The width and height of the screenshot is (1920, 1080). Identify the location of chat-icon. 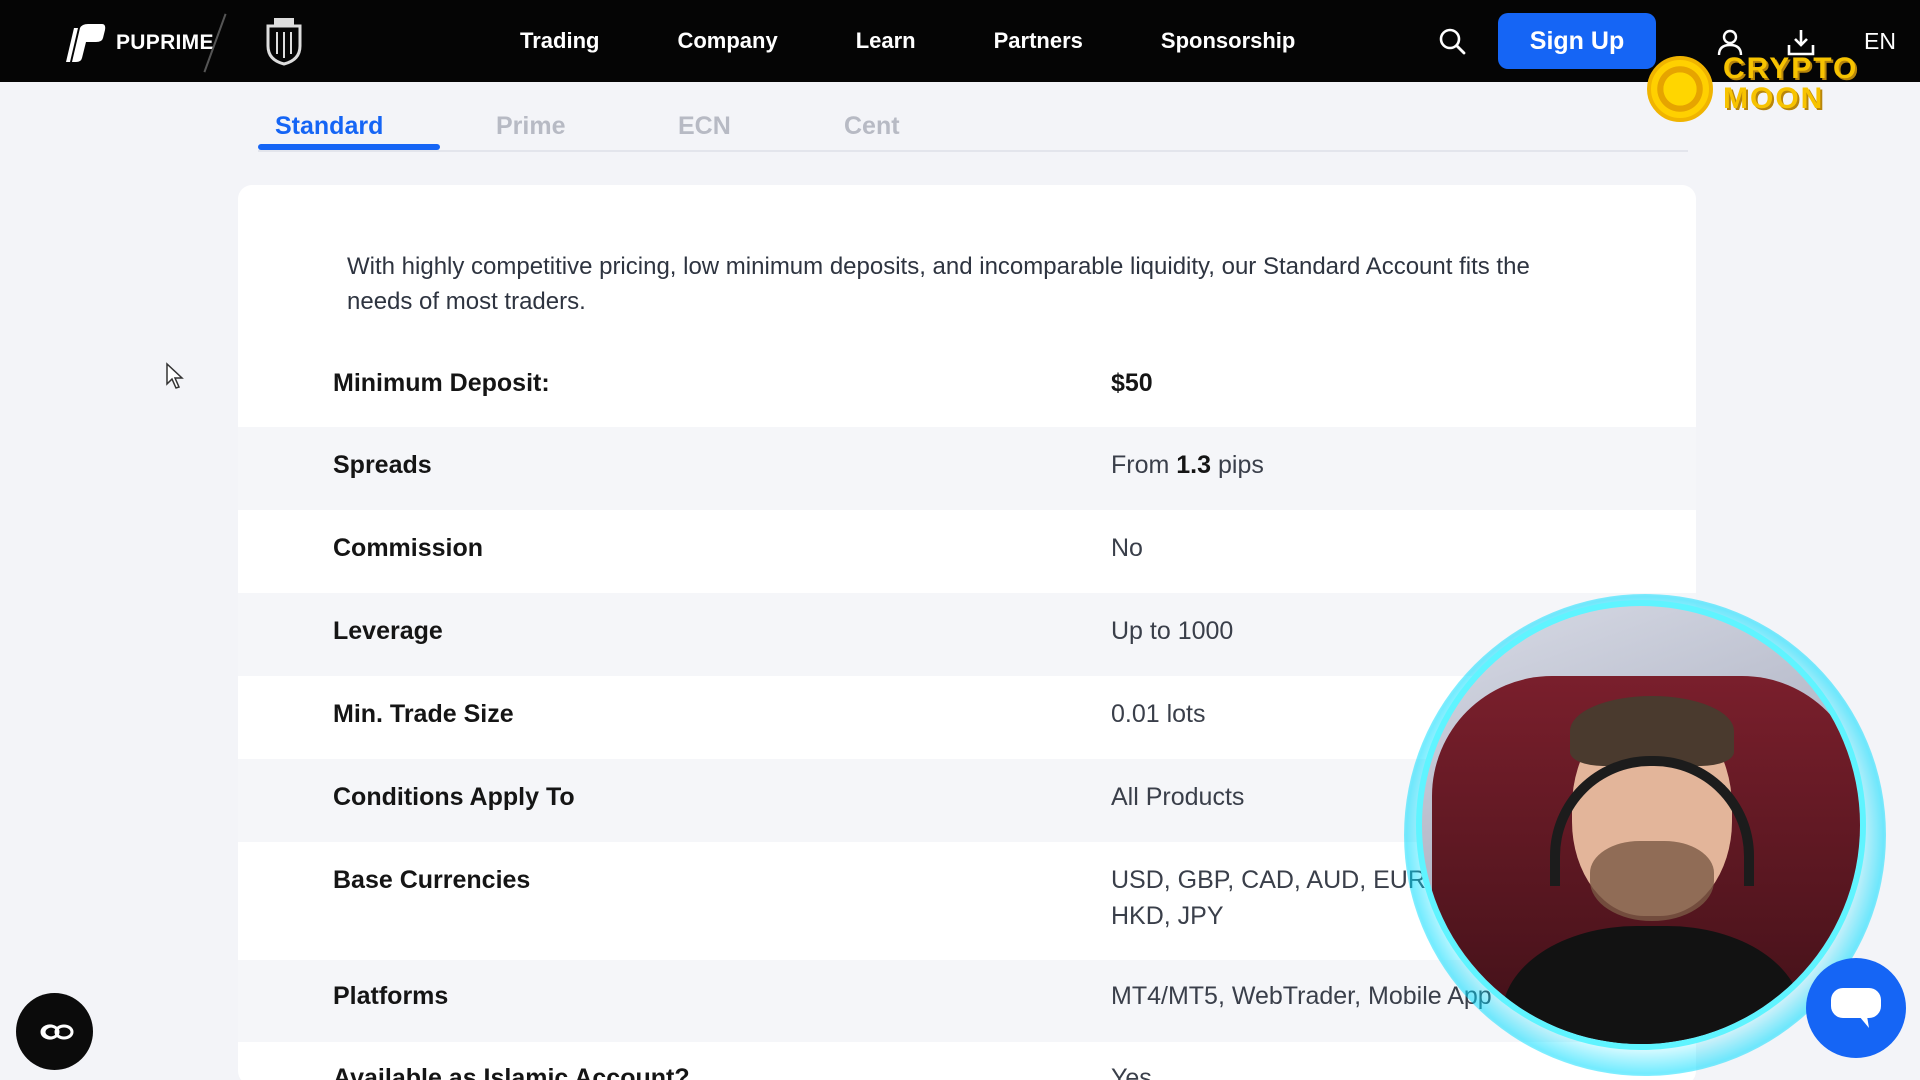
(1856, 1008).